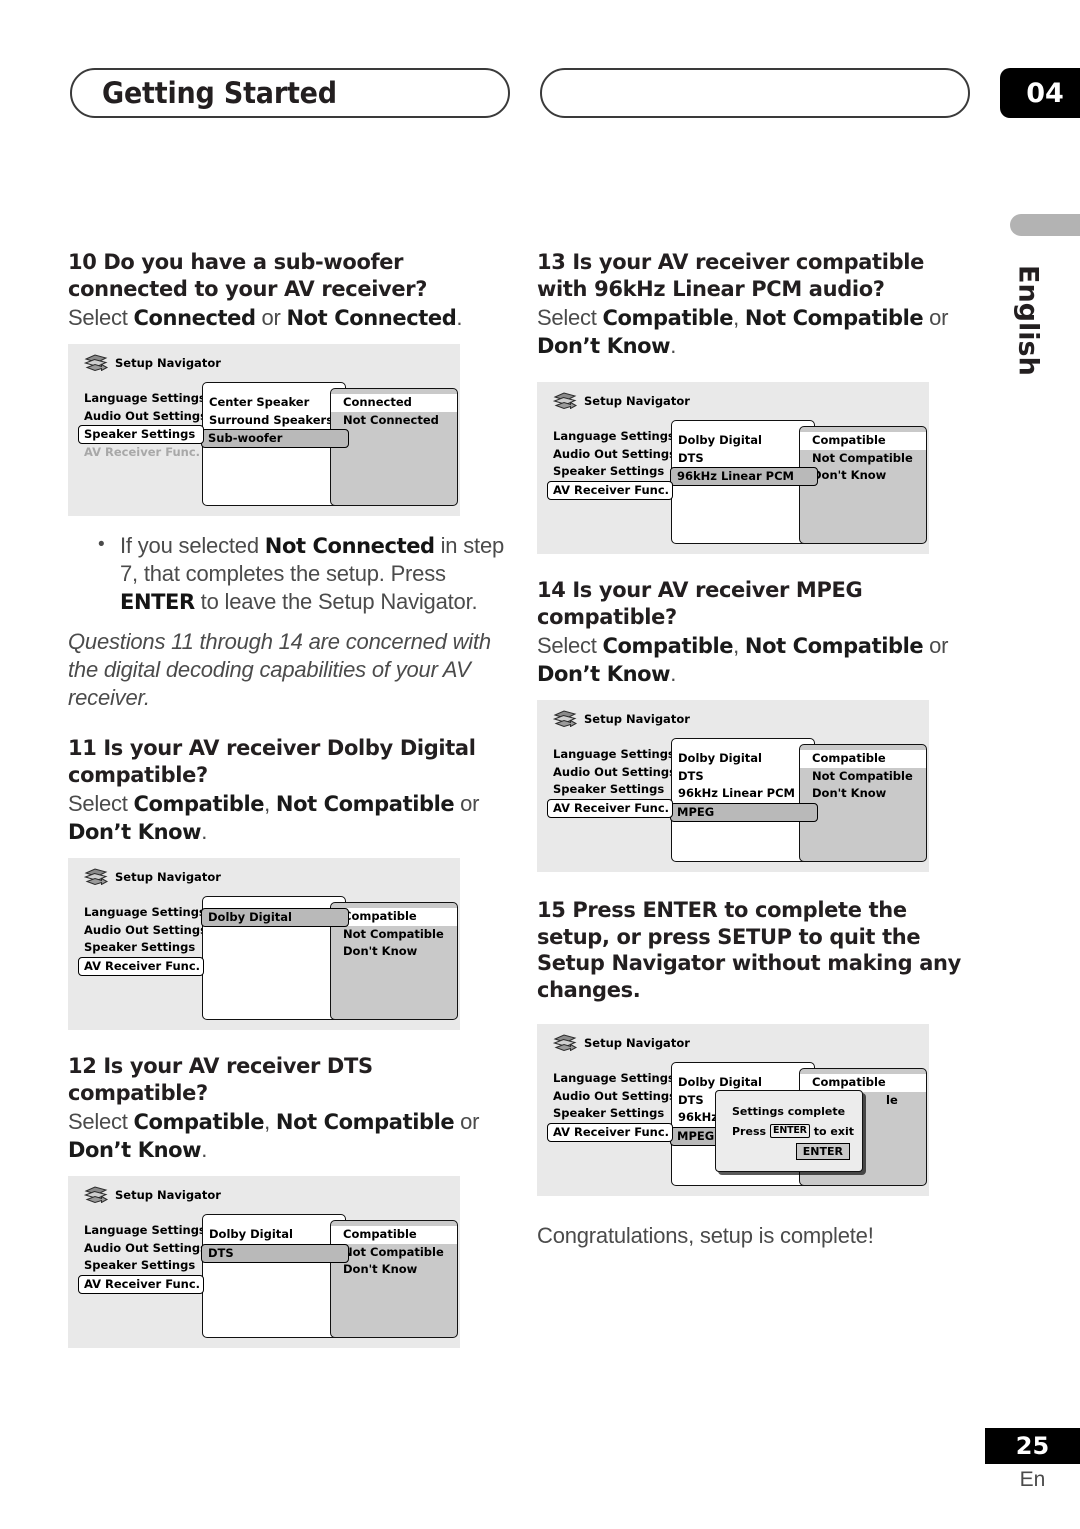 This screenshot has height=1529, width=1080. What do you see at coordinates (822, 1151) in the screenshot?
I see `dialog-enter-button: ENTER` at bounding box center [822, 1151].